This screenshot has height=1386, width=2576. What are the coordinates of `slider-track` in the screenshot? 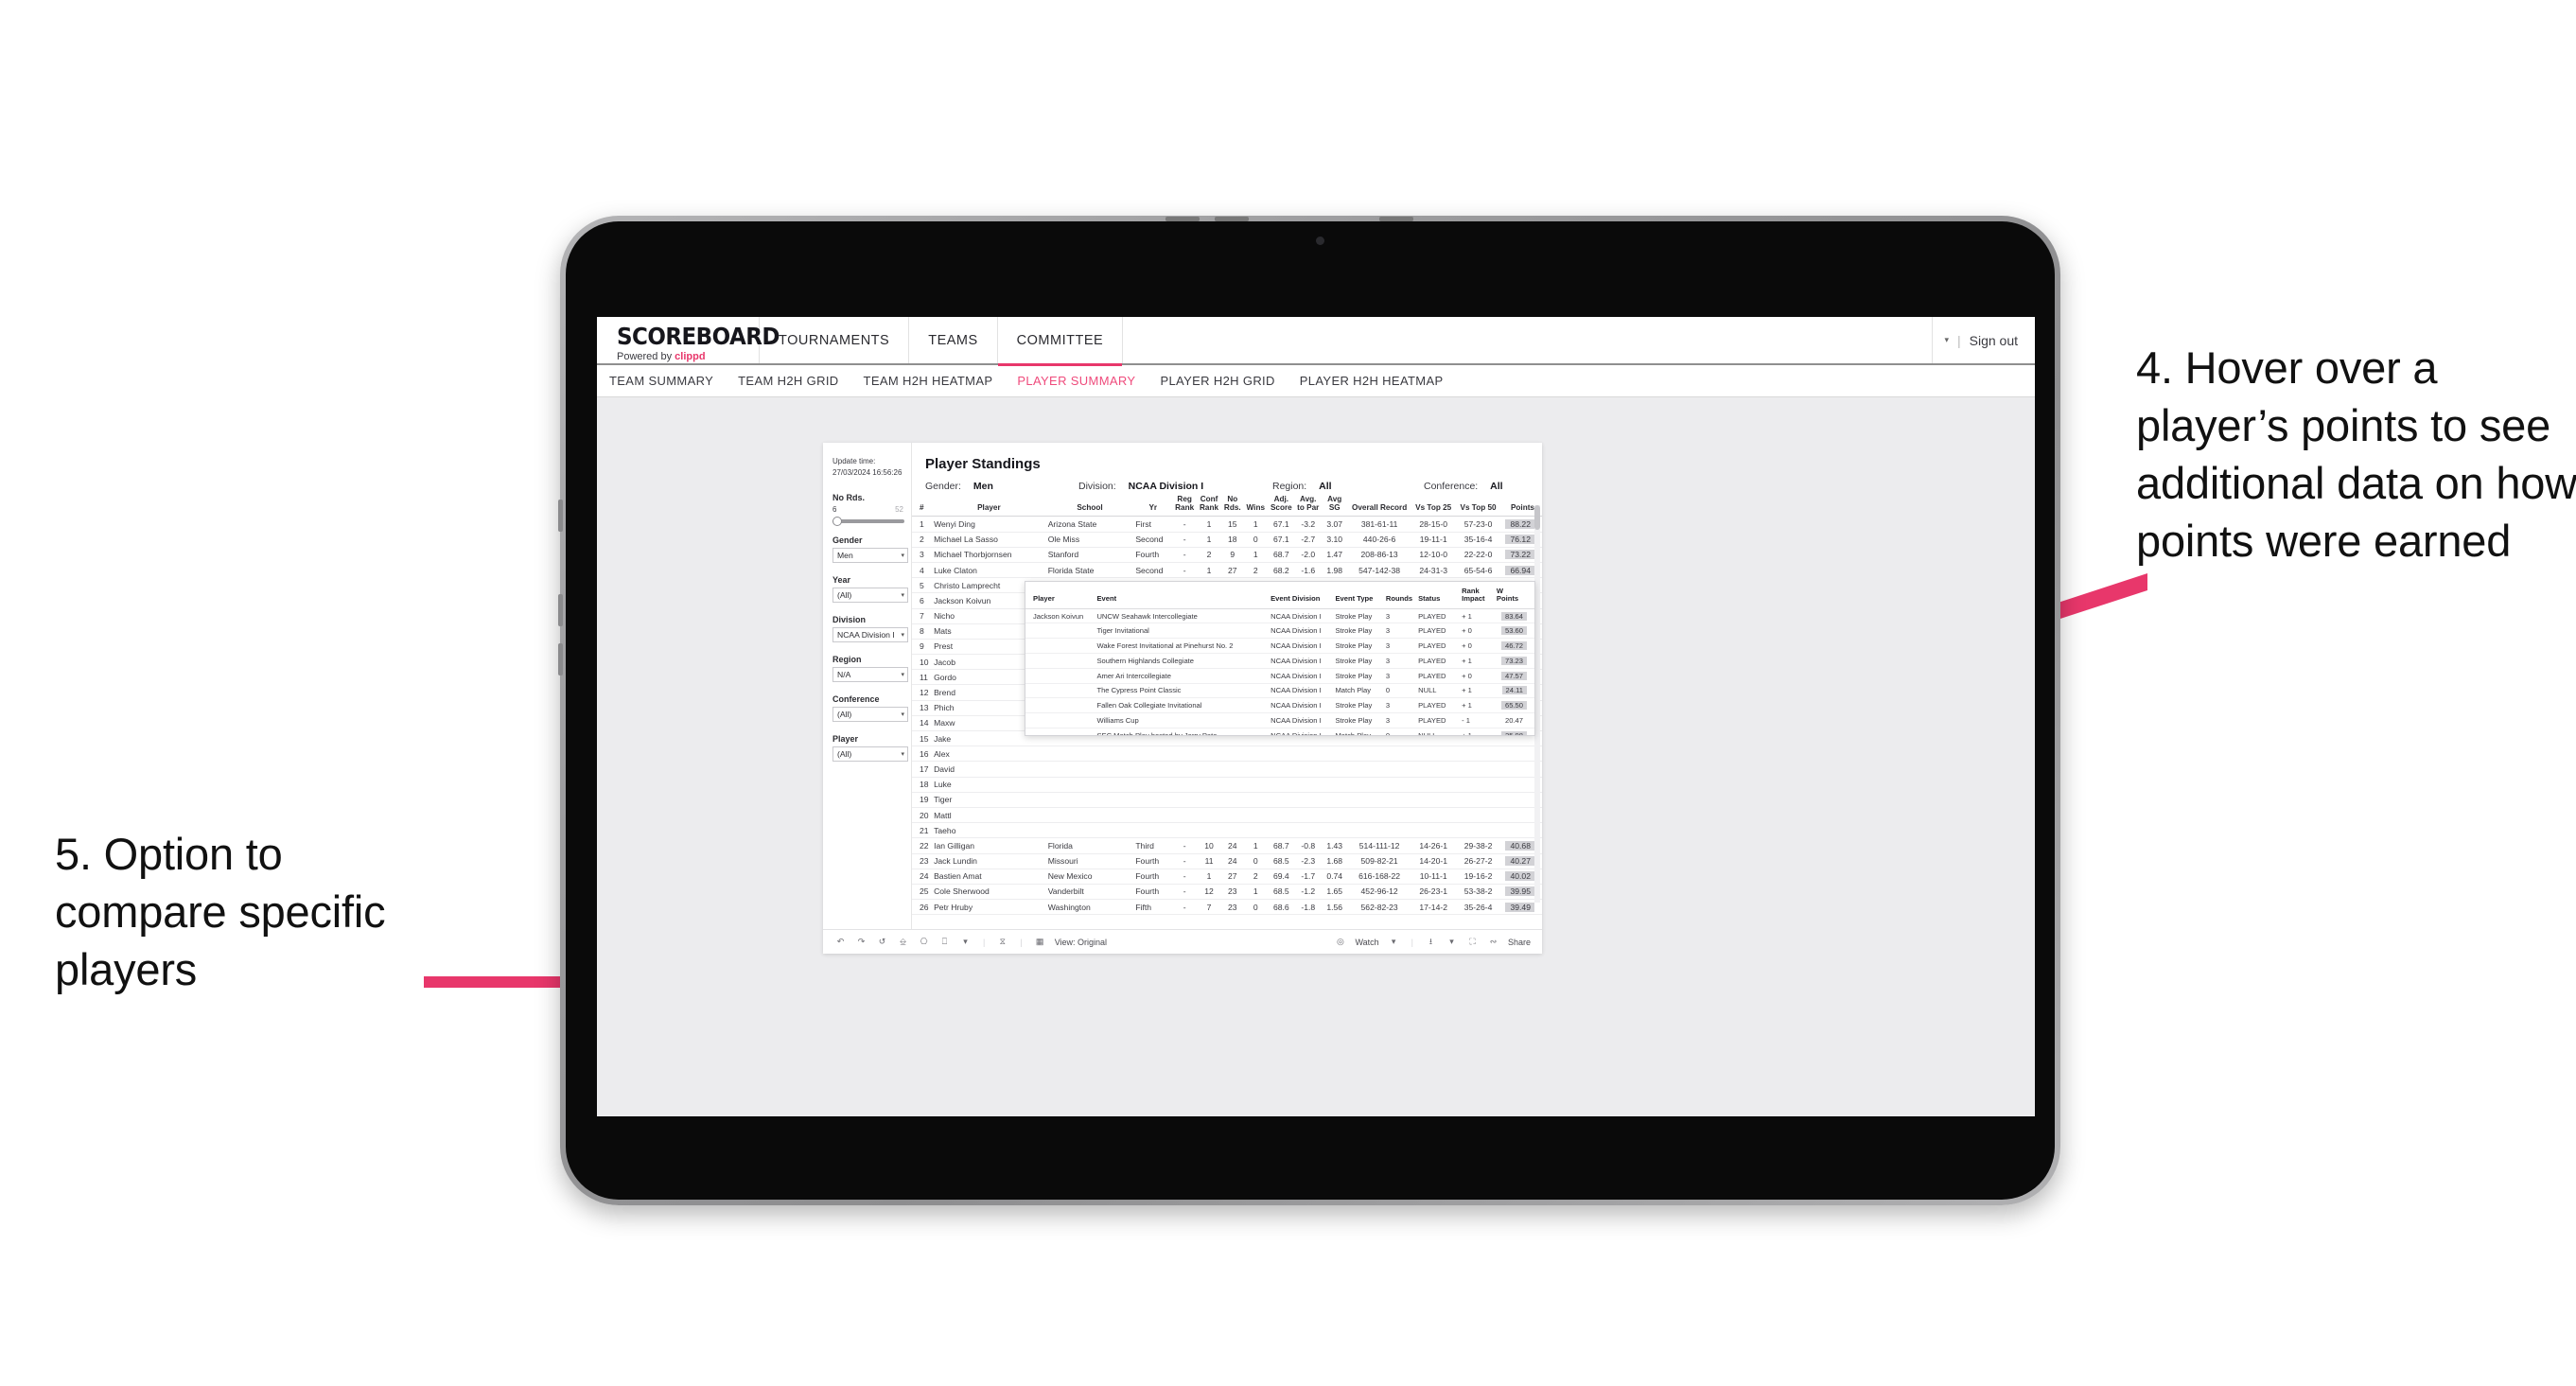 It's located at (868, 522).